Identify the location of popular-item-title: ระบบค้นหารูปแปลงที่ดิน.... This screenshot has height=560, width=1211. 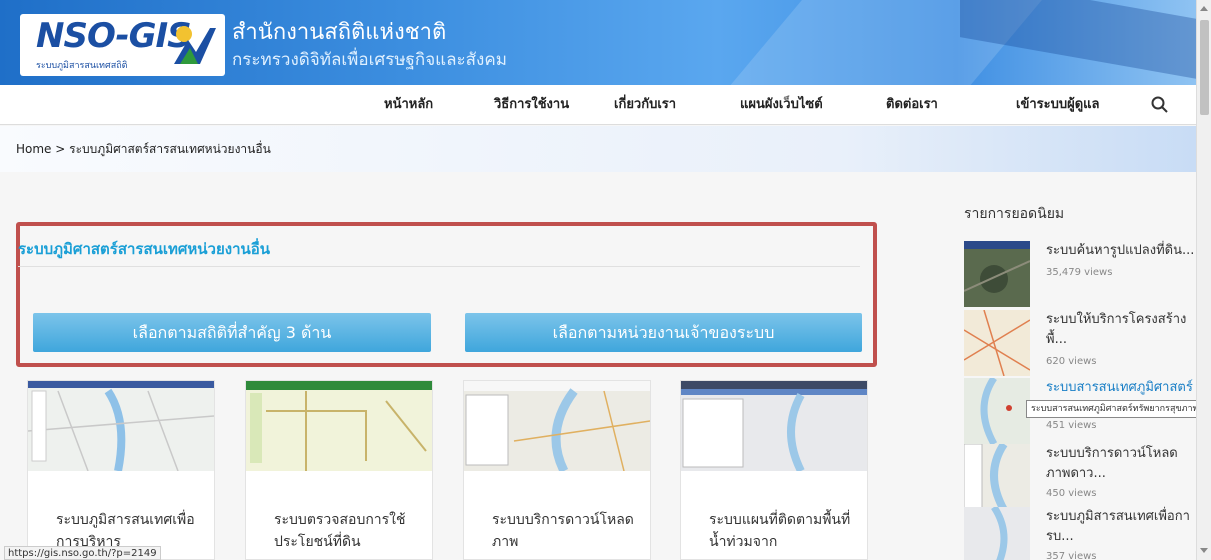
(1121, 251).